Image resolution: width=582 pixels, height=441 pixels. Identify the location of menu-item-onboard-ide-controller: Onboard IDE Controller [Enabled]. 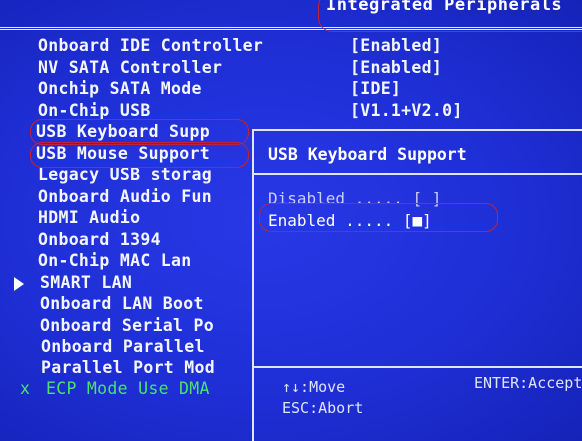
(291, 46).